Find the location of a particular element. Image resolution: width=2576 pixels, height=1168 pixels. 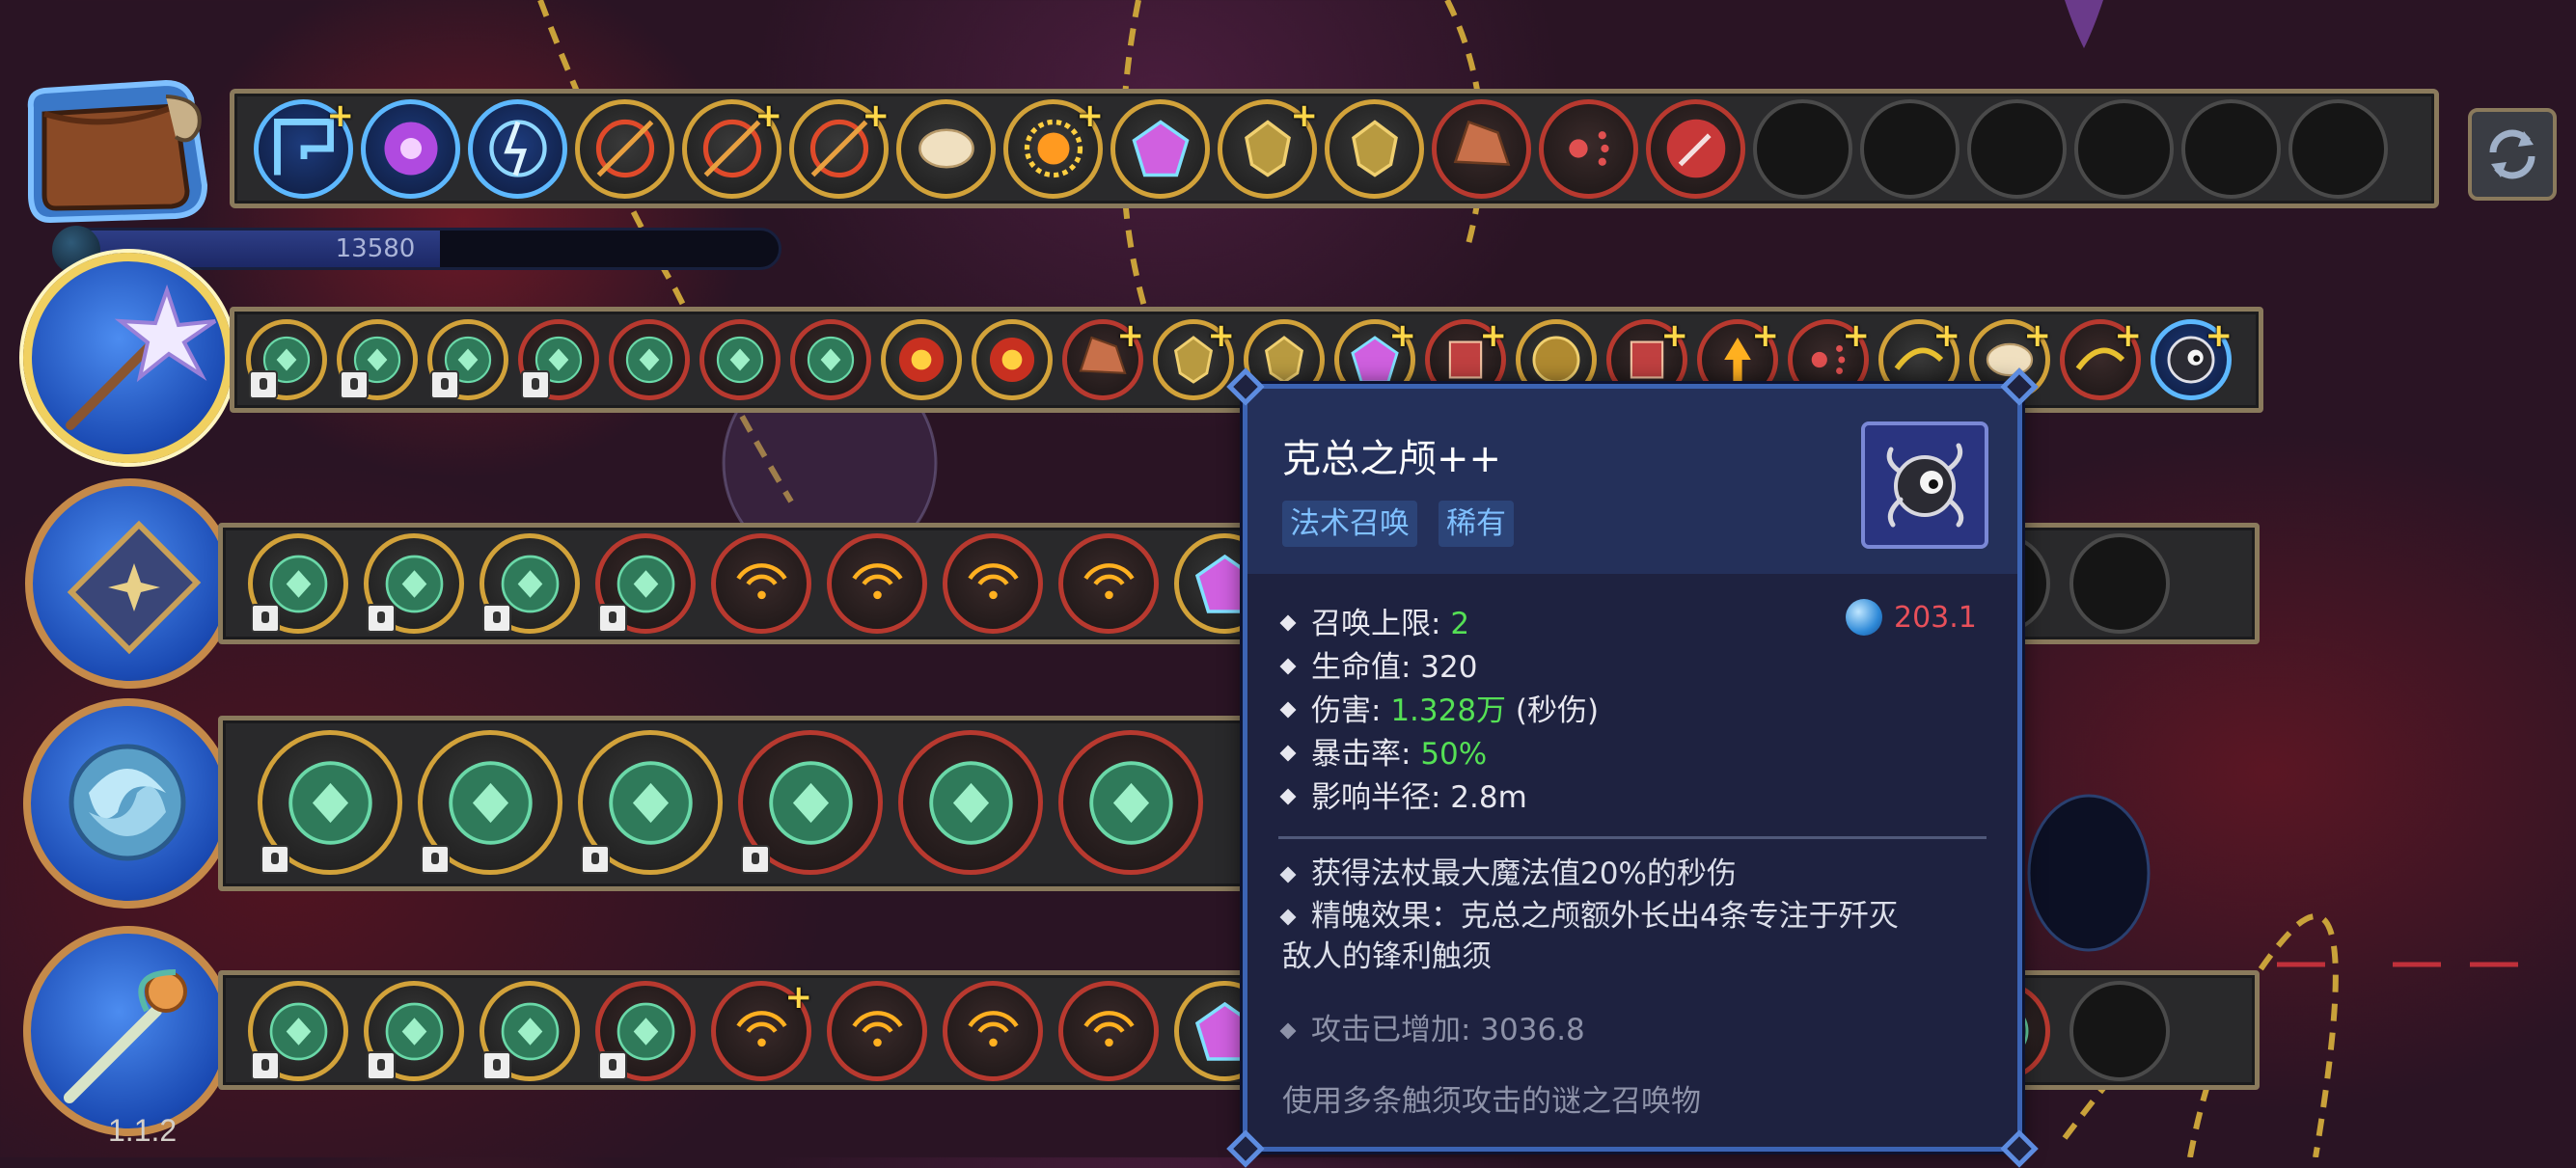

bread-icon is located at coordinates (947, 148).